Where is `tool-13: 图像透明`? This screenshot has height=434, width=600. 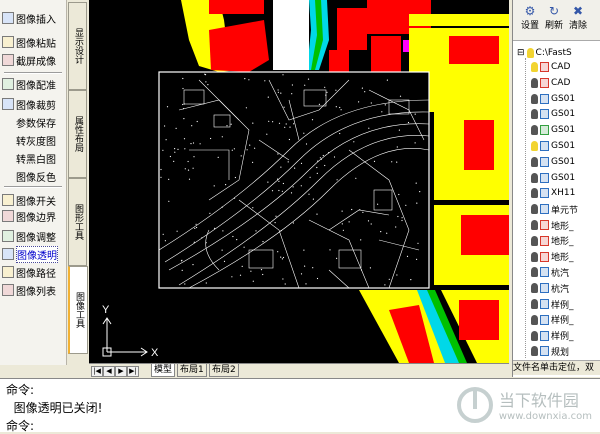 tool-13: 图像透明 is located at coordinates (33, 254).